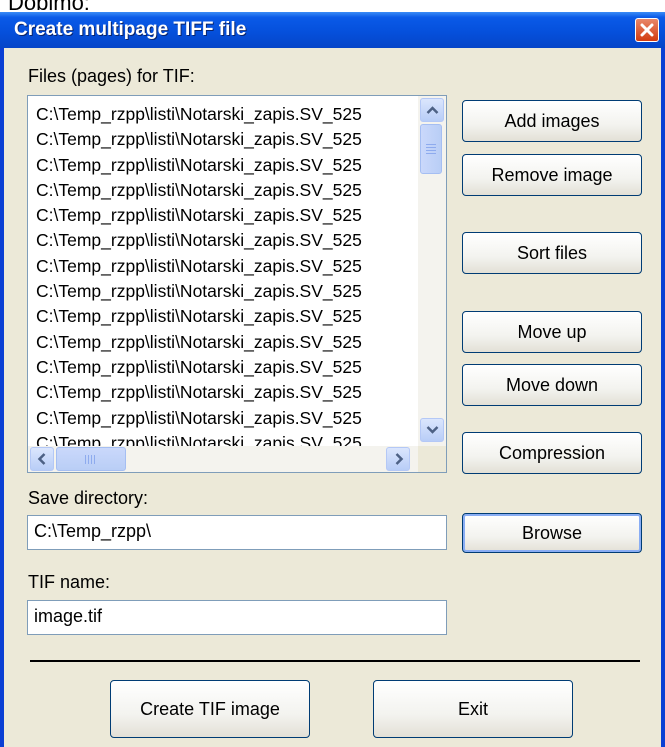 The width and height of the screenshot is (665, 747). Describe the element at coordinates (432, 459) in the screenshot. I see `scroll-corner` at that location.